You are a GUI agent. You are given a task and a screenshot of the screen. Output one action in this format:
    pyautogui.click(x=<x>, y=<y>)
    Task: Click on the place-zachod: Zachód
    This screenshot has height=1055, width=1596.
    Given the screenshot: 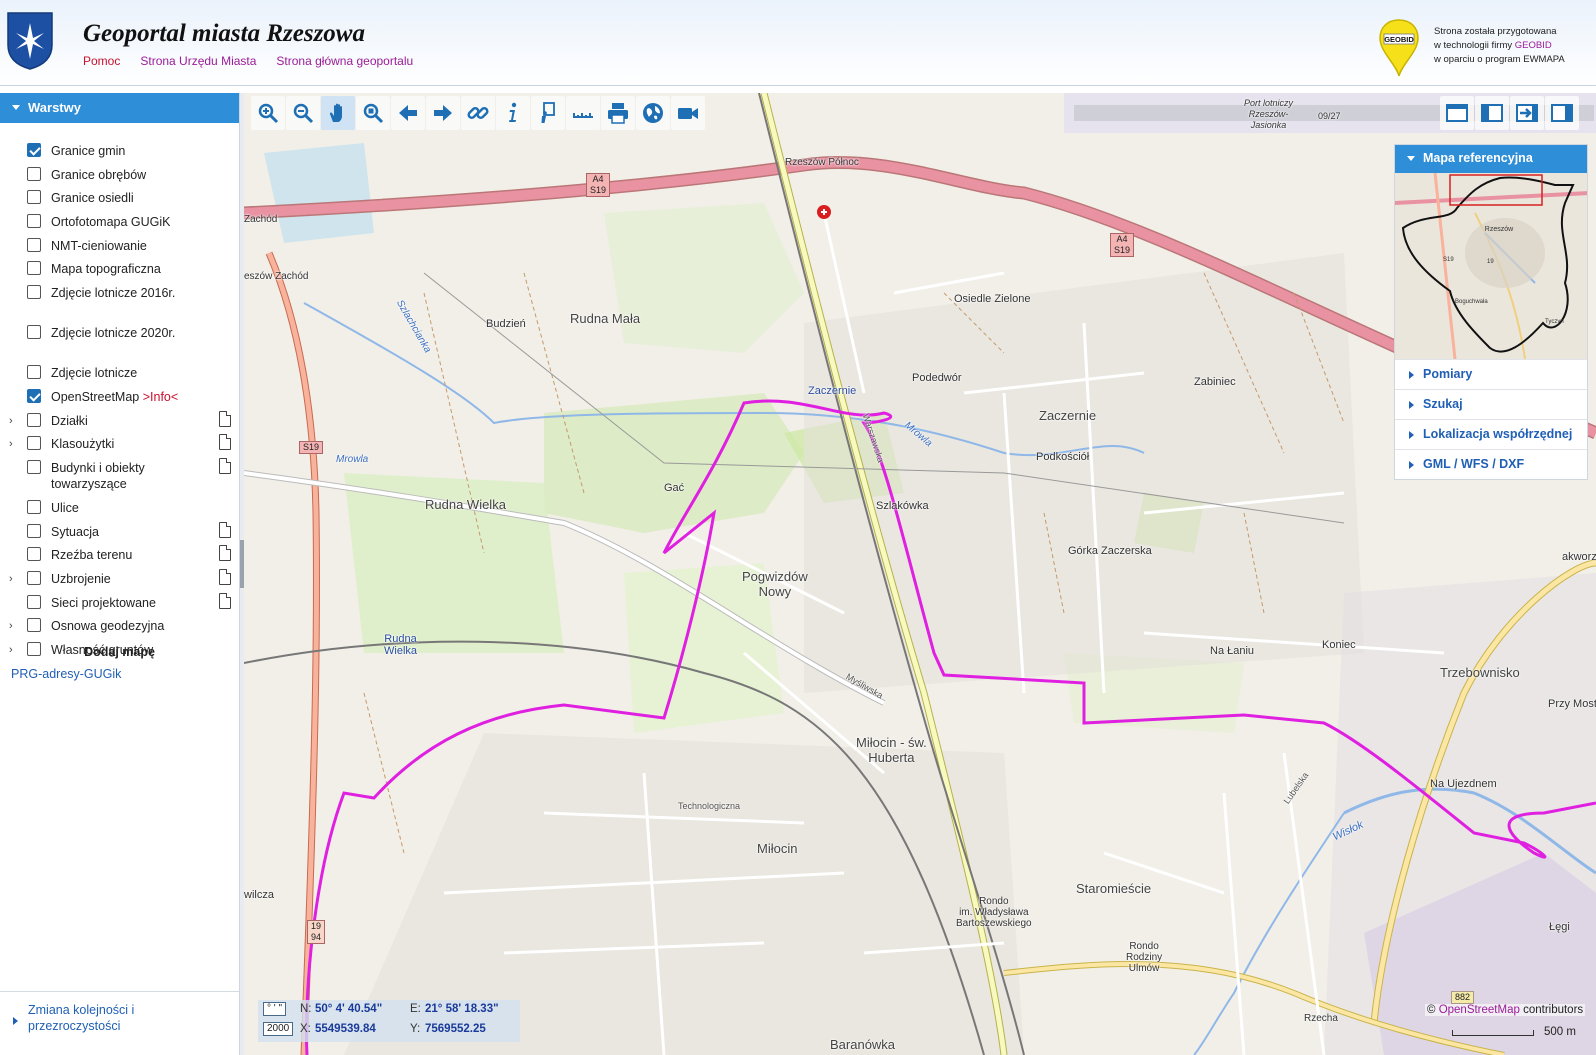 What is the action you would take?
    pyautogui.click(x=261, y=219)
    